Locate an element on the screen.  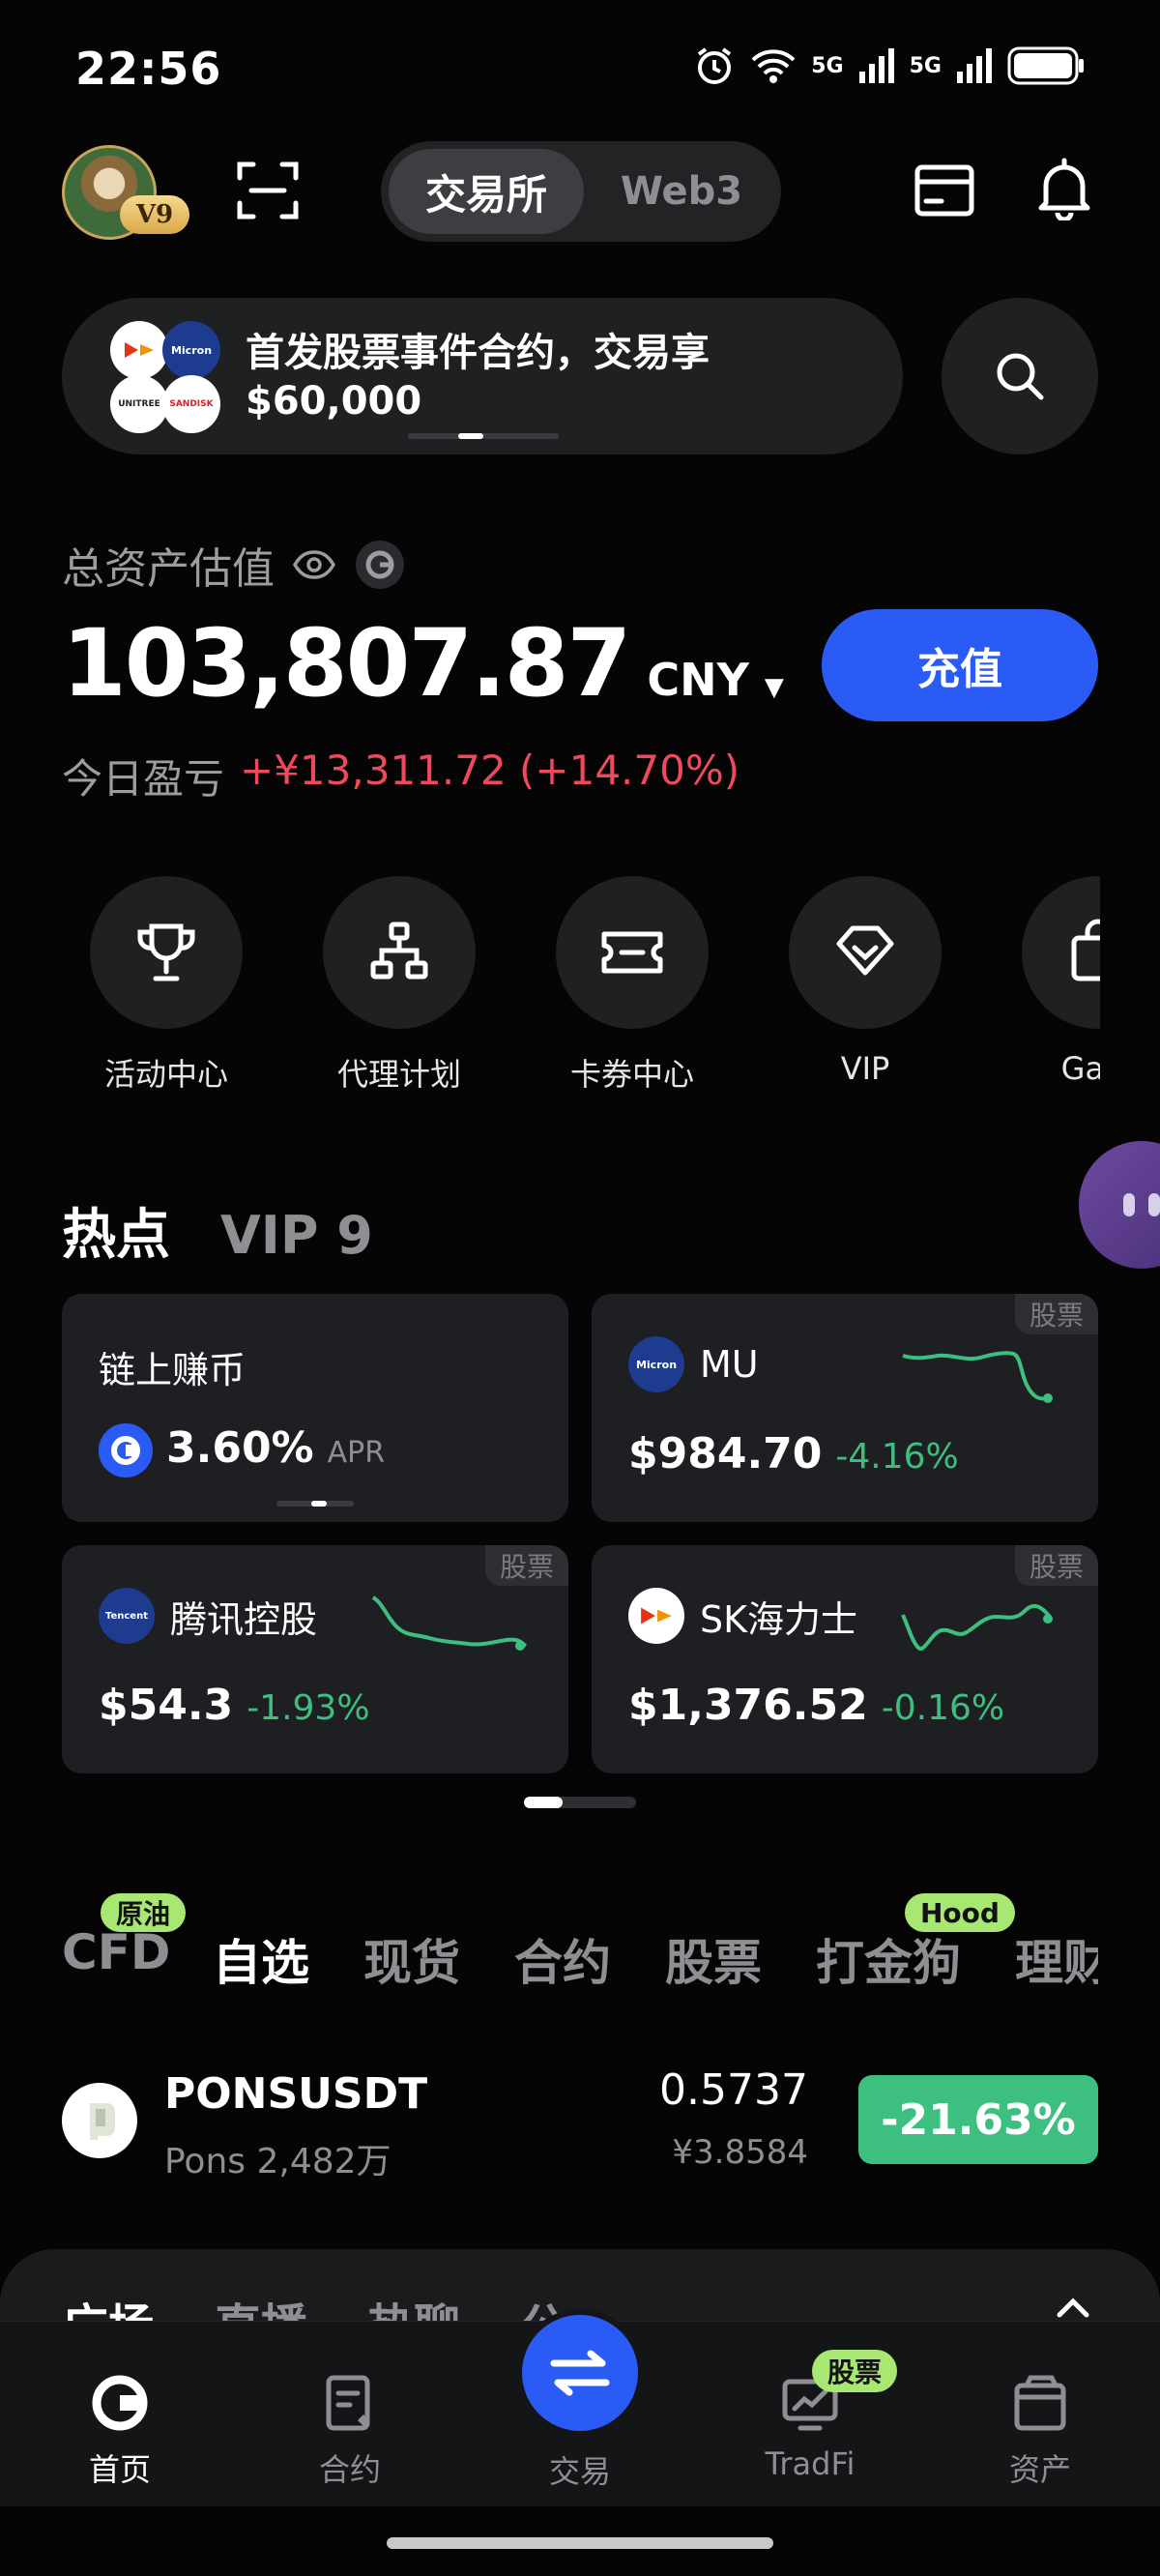
tab-cfd: CFD is located at coordinates (116, 1952).